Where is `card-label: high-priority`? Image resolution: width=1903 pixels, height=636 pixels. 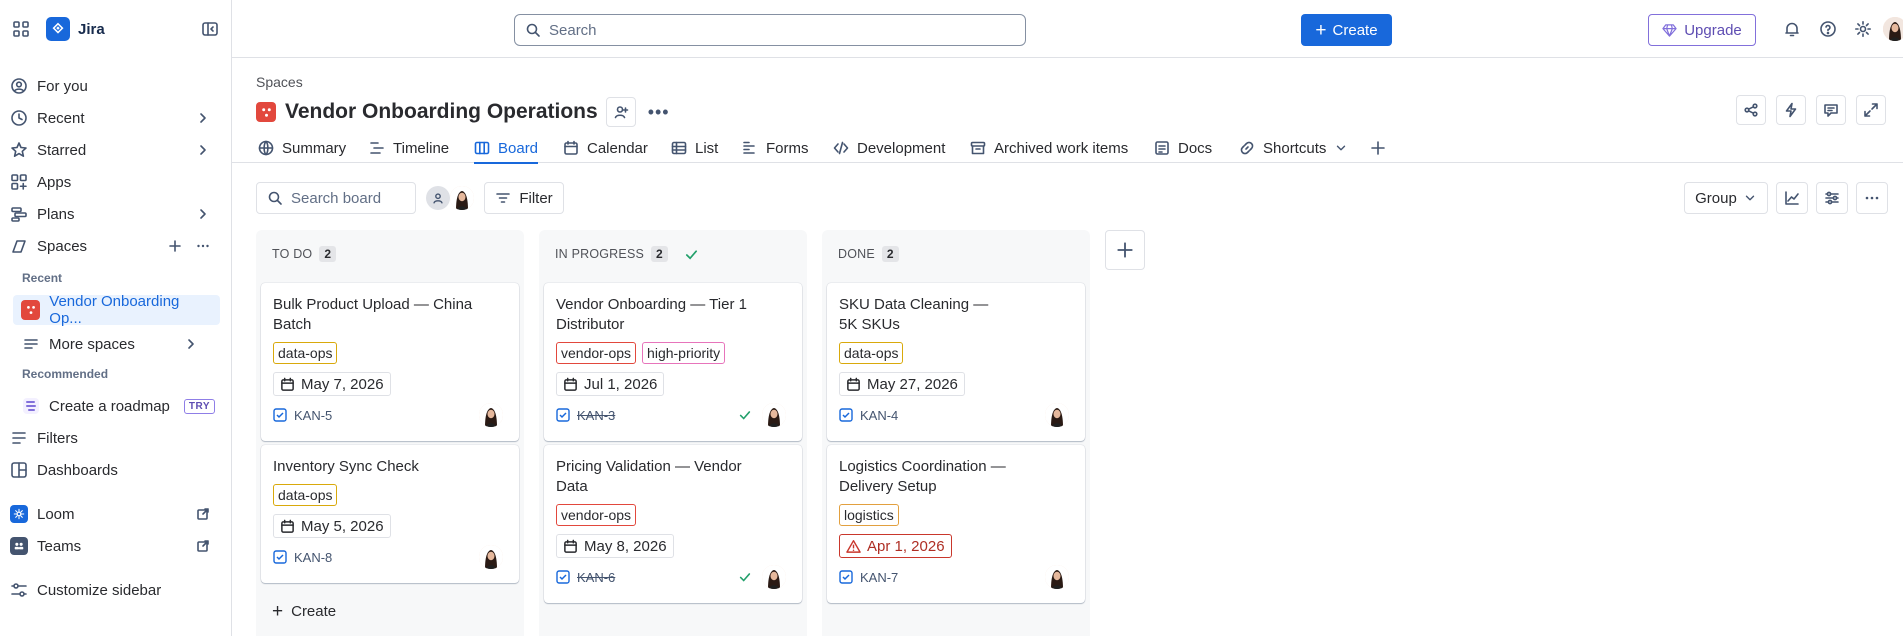 card-label: high-priority is located at coordinates (684, 353).